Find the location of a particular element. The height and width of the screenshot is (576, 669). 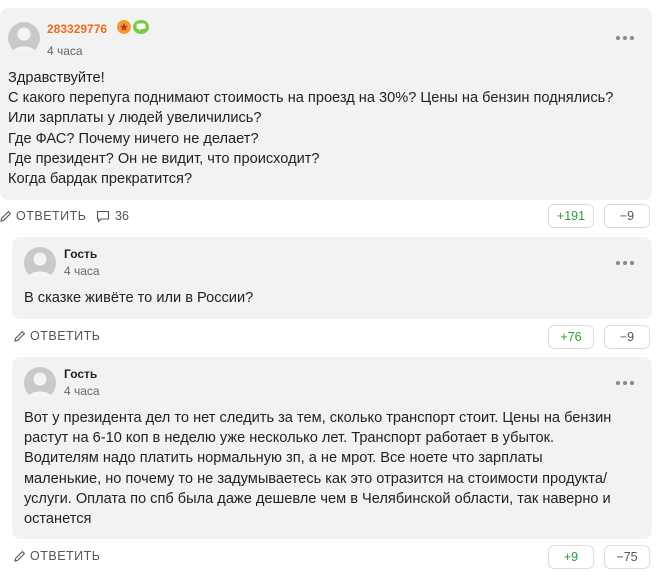

author-name: 283329776 is located at coordinates (77, 29).